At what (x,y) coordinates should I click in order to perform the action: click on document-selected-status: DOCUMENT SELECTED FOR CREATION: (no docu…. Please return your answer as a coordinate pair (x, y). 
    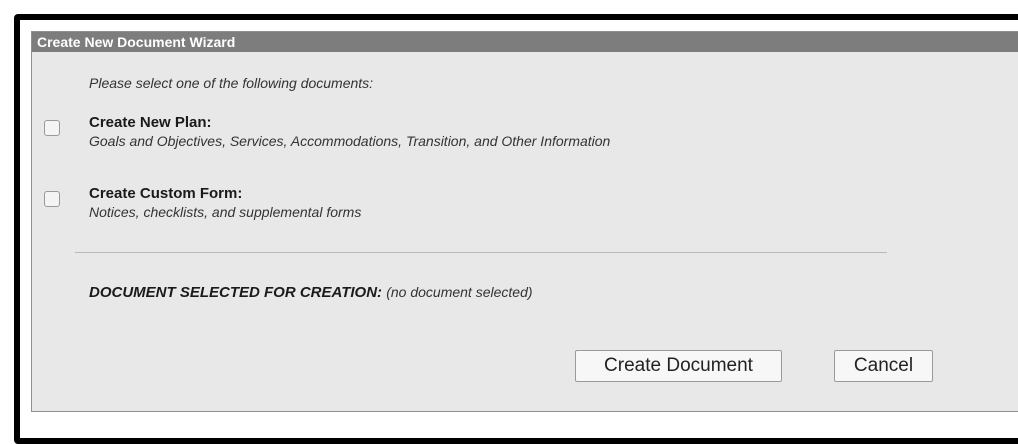
    Looking at the image, I should click on (311, 292).